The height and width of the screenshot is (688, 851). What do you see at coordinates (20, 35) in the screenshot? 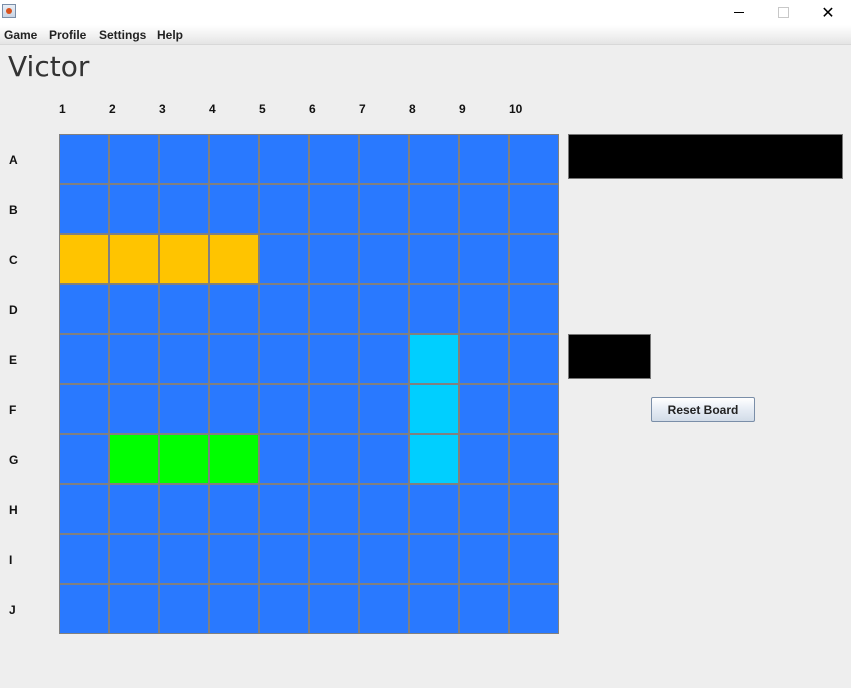
I see `menu-game: Game` at bounding box center [20, 35].